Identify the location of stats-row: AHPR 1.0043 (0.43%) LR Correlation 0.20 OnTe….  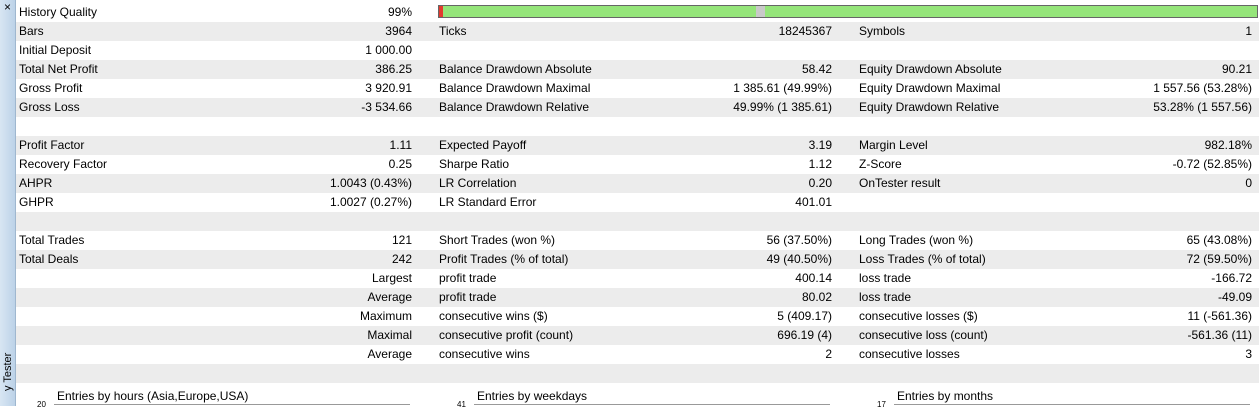
(637, 183).